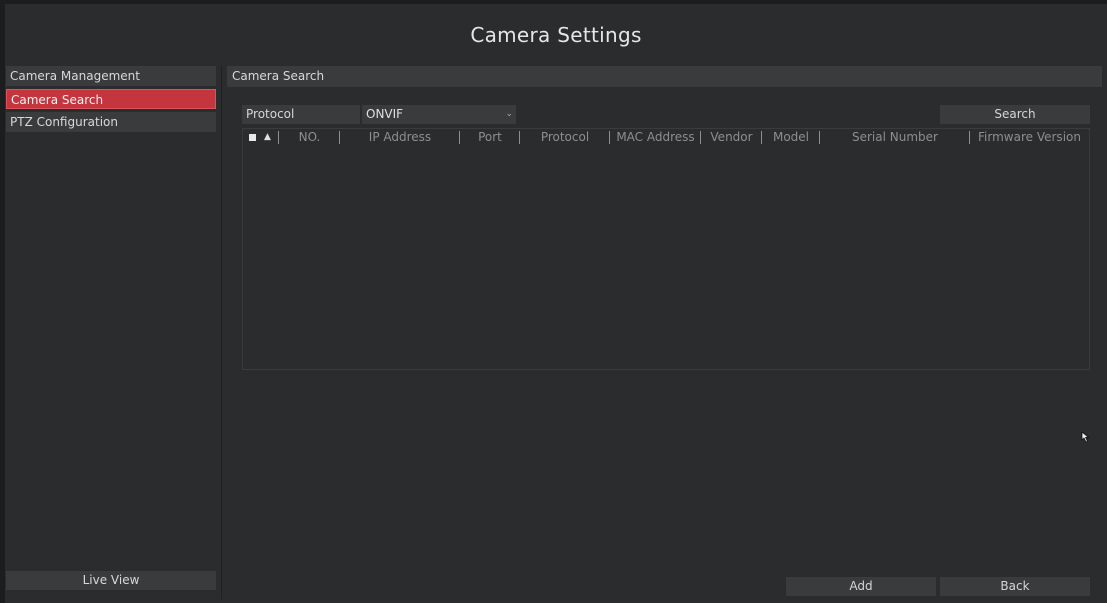  Describe the element at coordinates (509, 114) in the screenshot. I see `chevron-down-icon: ⌄` at that location.